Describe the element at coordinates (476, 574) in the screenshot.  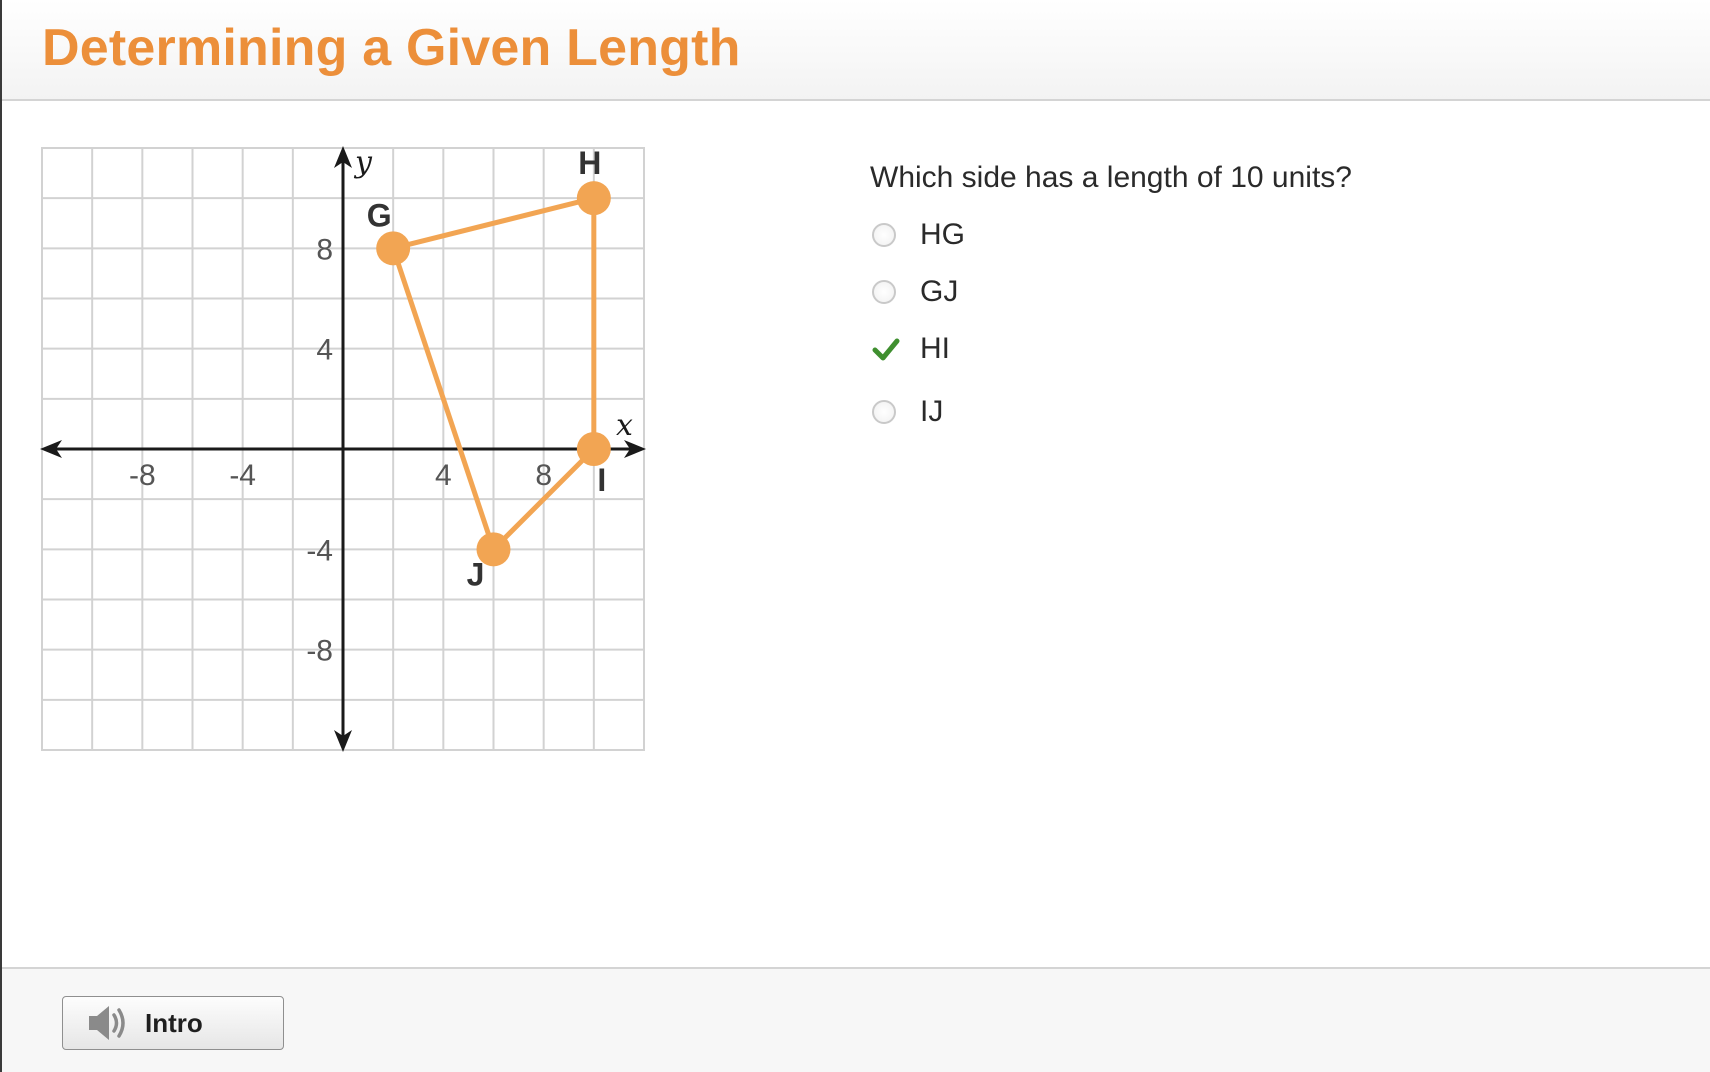
I see `vertex-label-j: J` at that location.